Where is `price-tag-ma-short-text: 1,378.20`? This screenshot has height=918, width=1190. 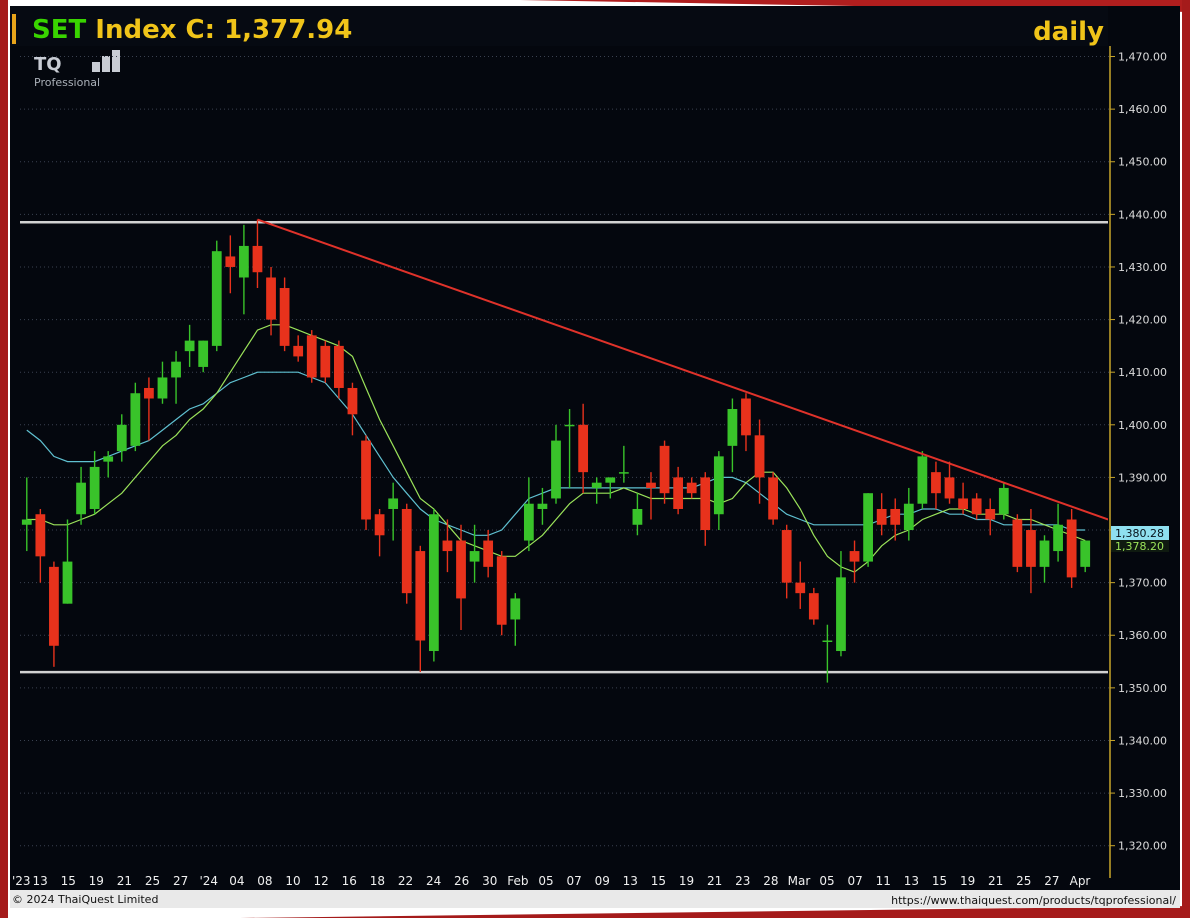
price-tag-ma-short-text: 1,378.20 is located at coordinates (1139, 546).